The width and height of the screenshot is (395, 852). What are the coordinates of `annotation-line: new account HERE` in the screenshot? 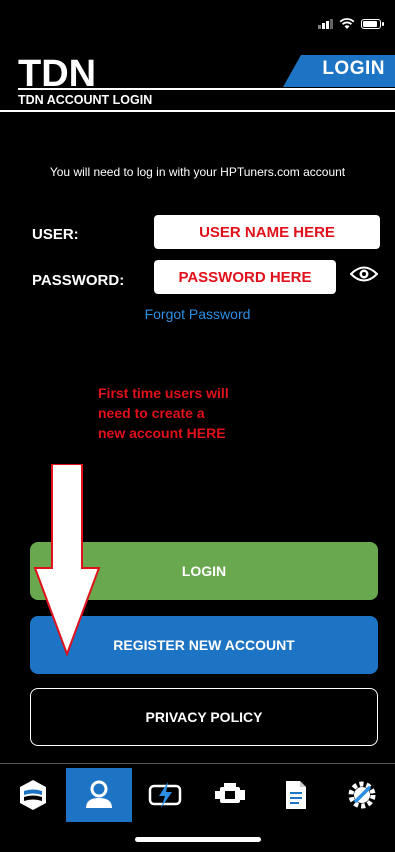 It's located at (162, 433).